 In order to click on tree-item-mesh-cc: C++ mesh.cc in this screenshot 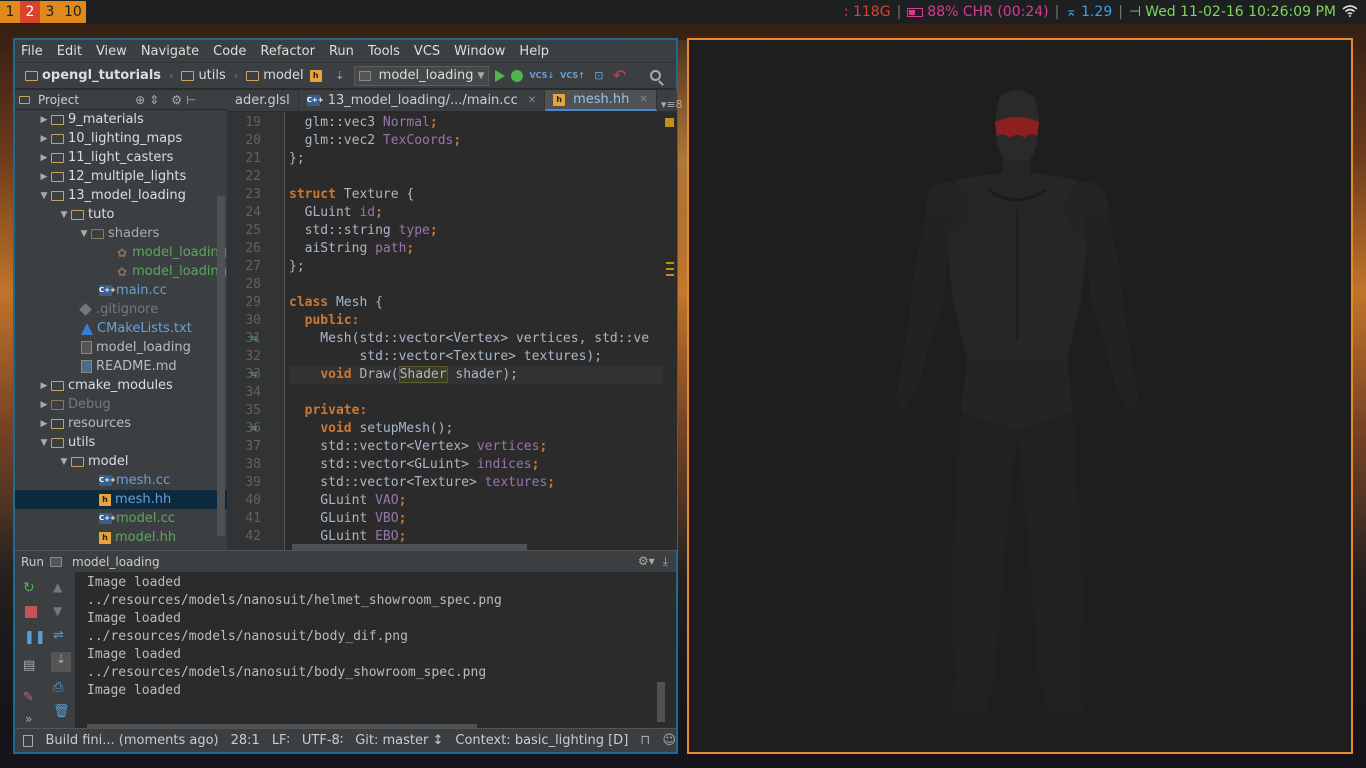, I will do `click(121, 480)`.